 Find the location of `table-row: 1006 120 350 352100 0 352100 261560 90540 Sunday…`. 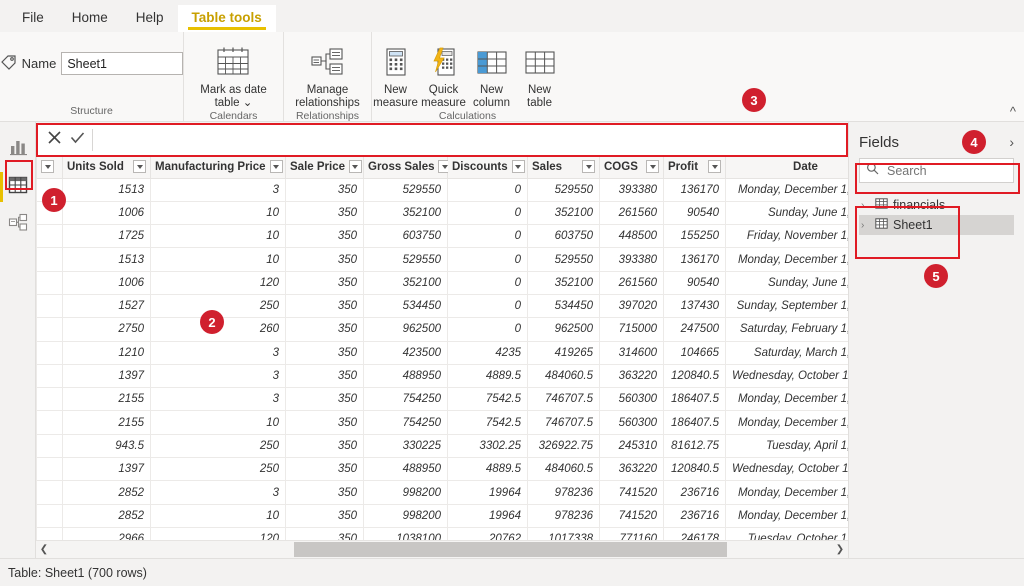

table-row: 1006 120 350 352100 0 352100 261560 90540 Sunday… is located at coordinates (442, 282).